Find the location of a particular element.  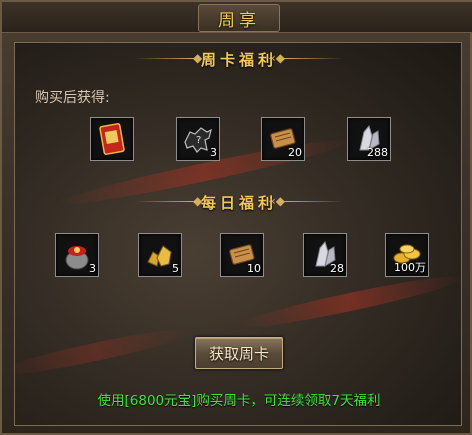

item-count: 5 is located at coordinates (175, 268).